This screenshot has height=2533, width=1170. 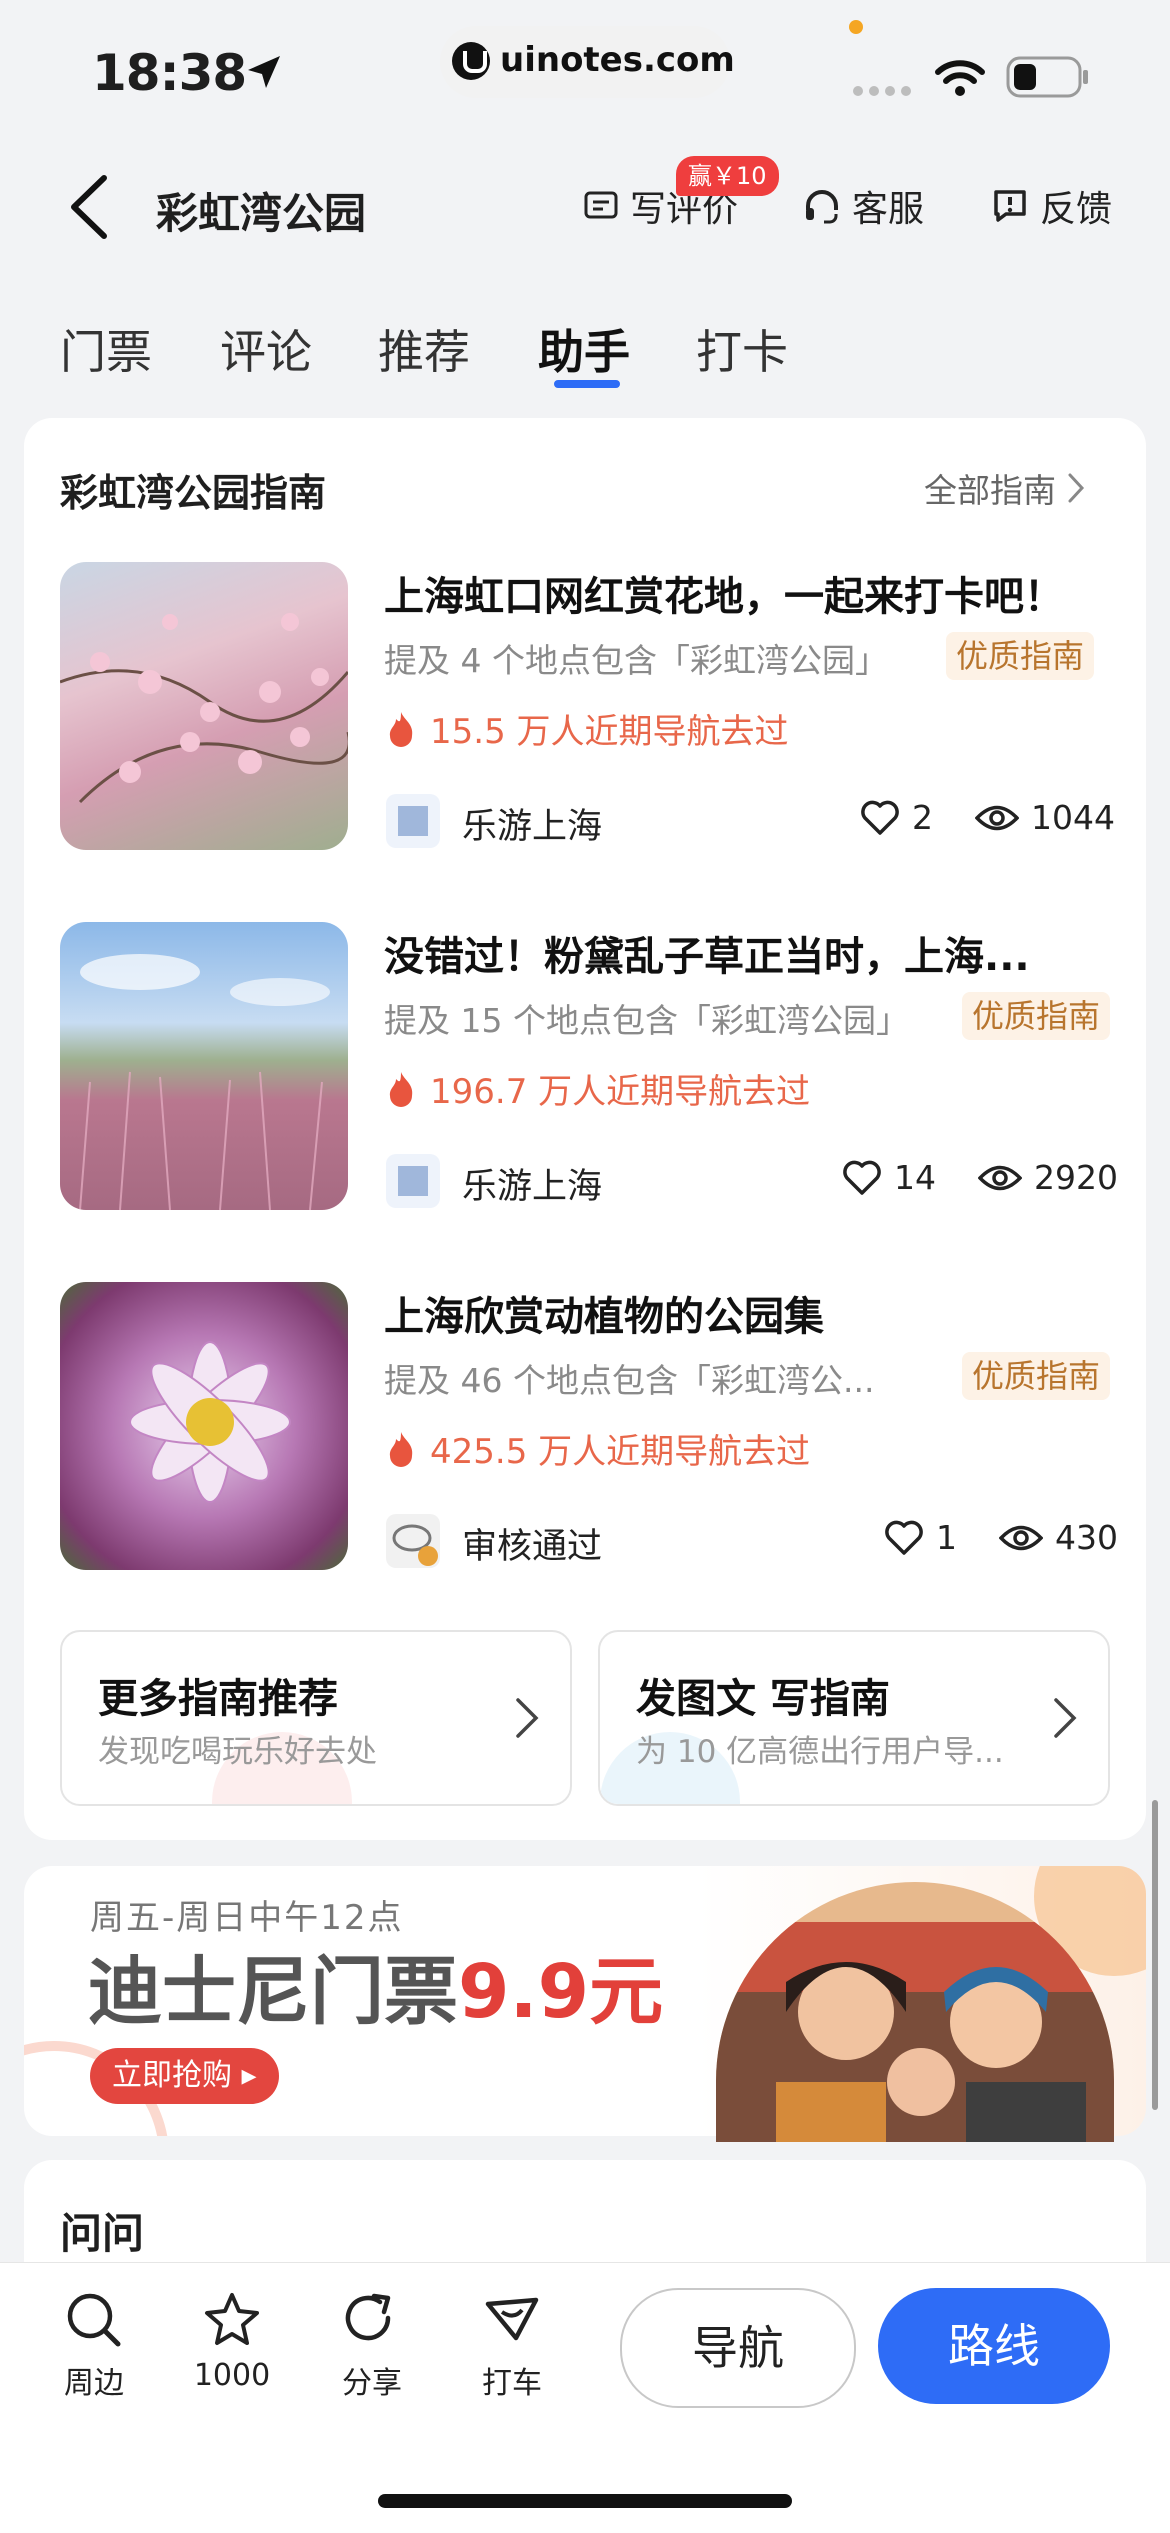 I want to click on quality-badge-3: 优质指南, so click(x=1036, y=1376).